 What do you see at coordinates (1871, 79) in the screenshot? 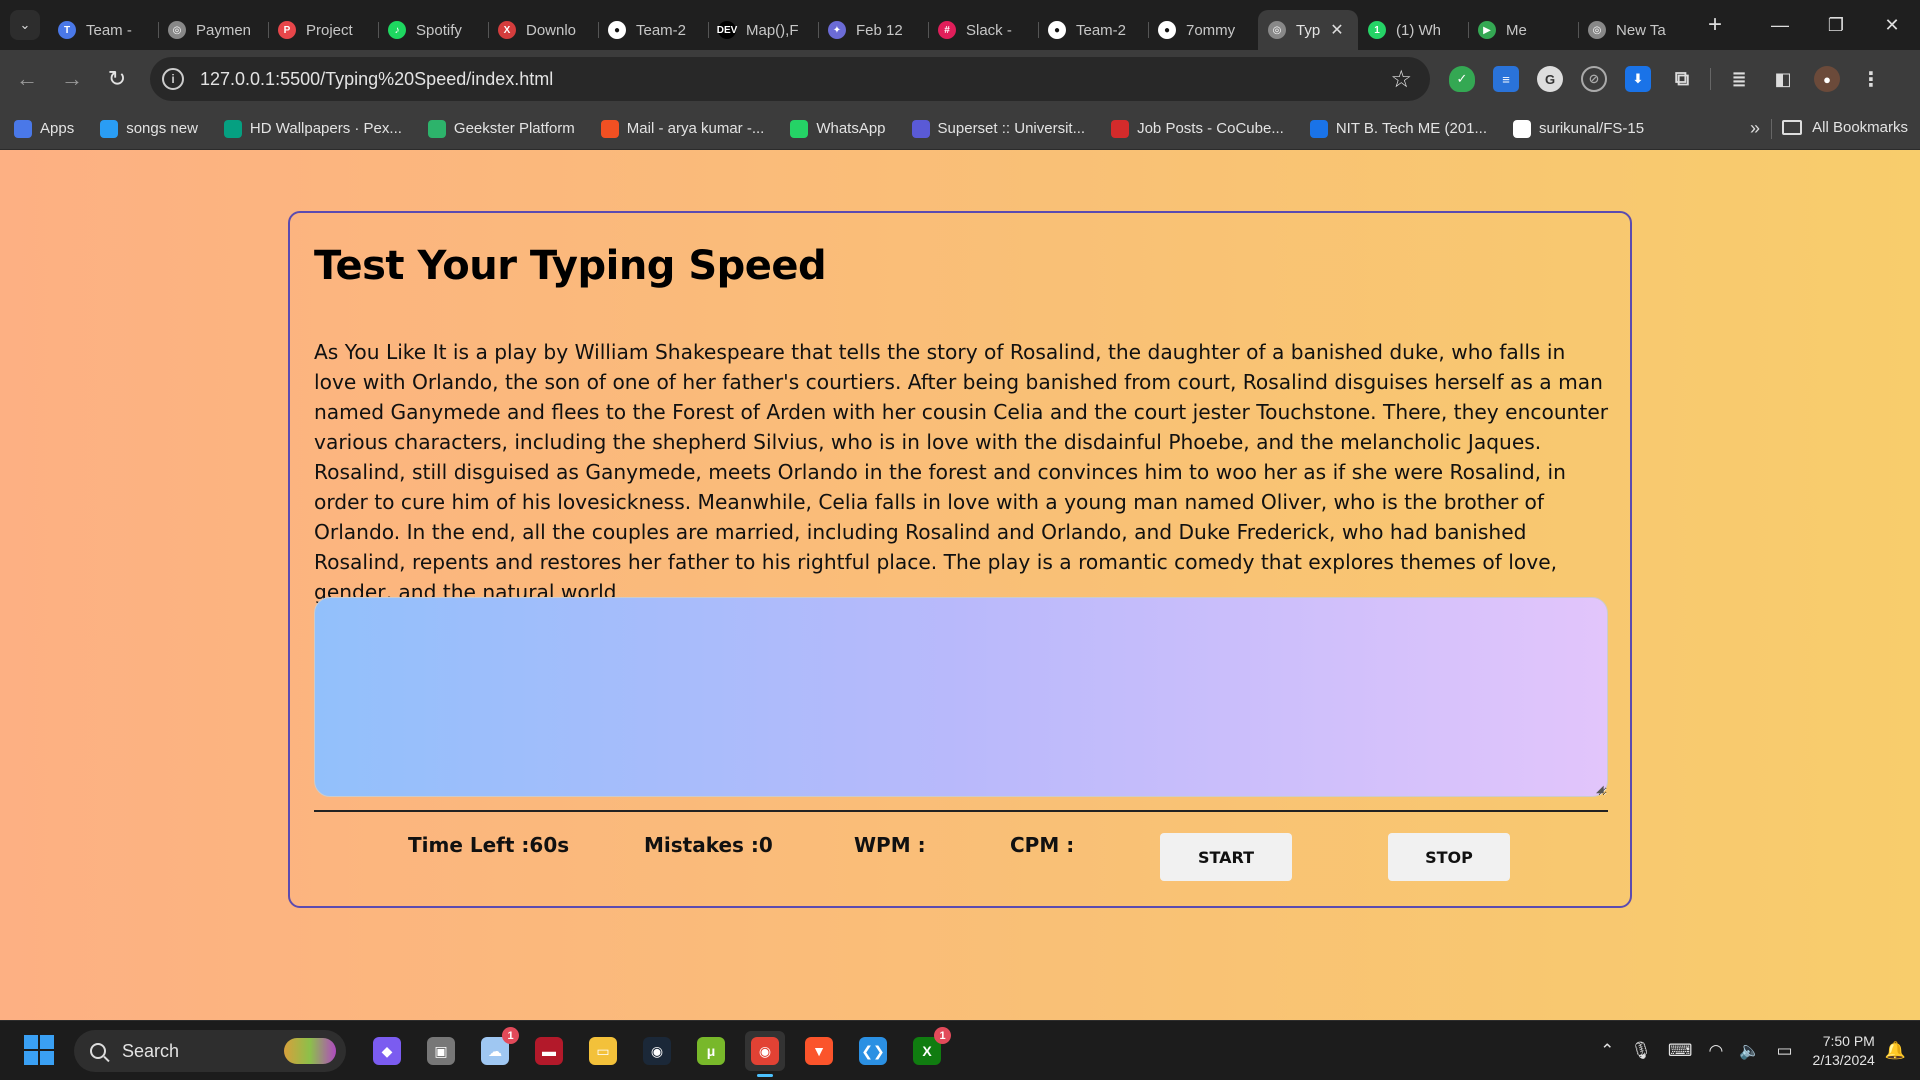
I see `menu-kebab-icon: ⋮` at bounding box center [1871, 79].